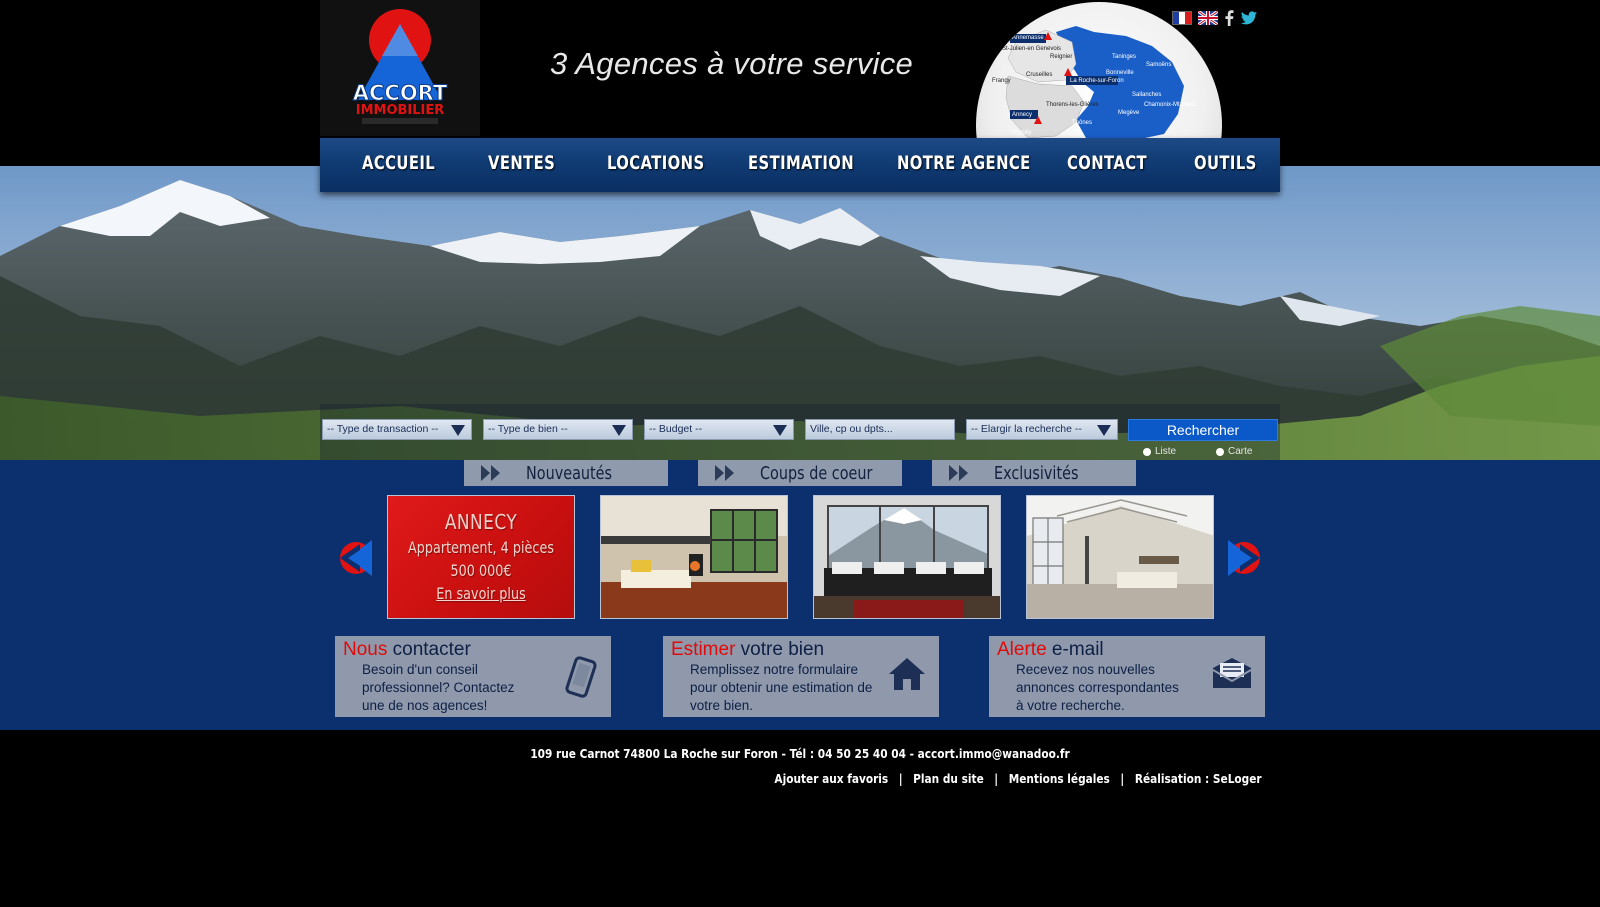 Image resolution: width=1600 pixels, height=907 pixels. What do you see at coordinates (429, 649) in the screenshot?
I see `contact-box-title-blue: contacter` at bounding box center [429, 649].